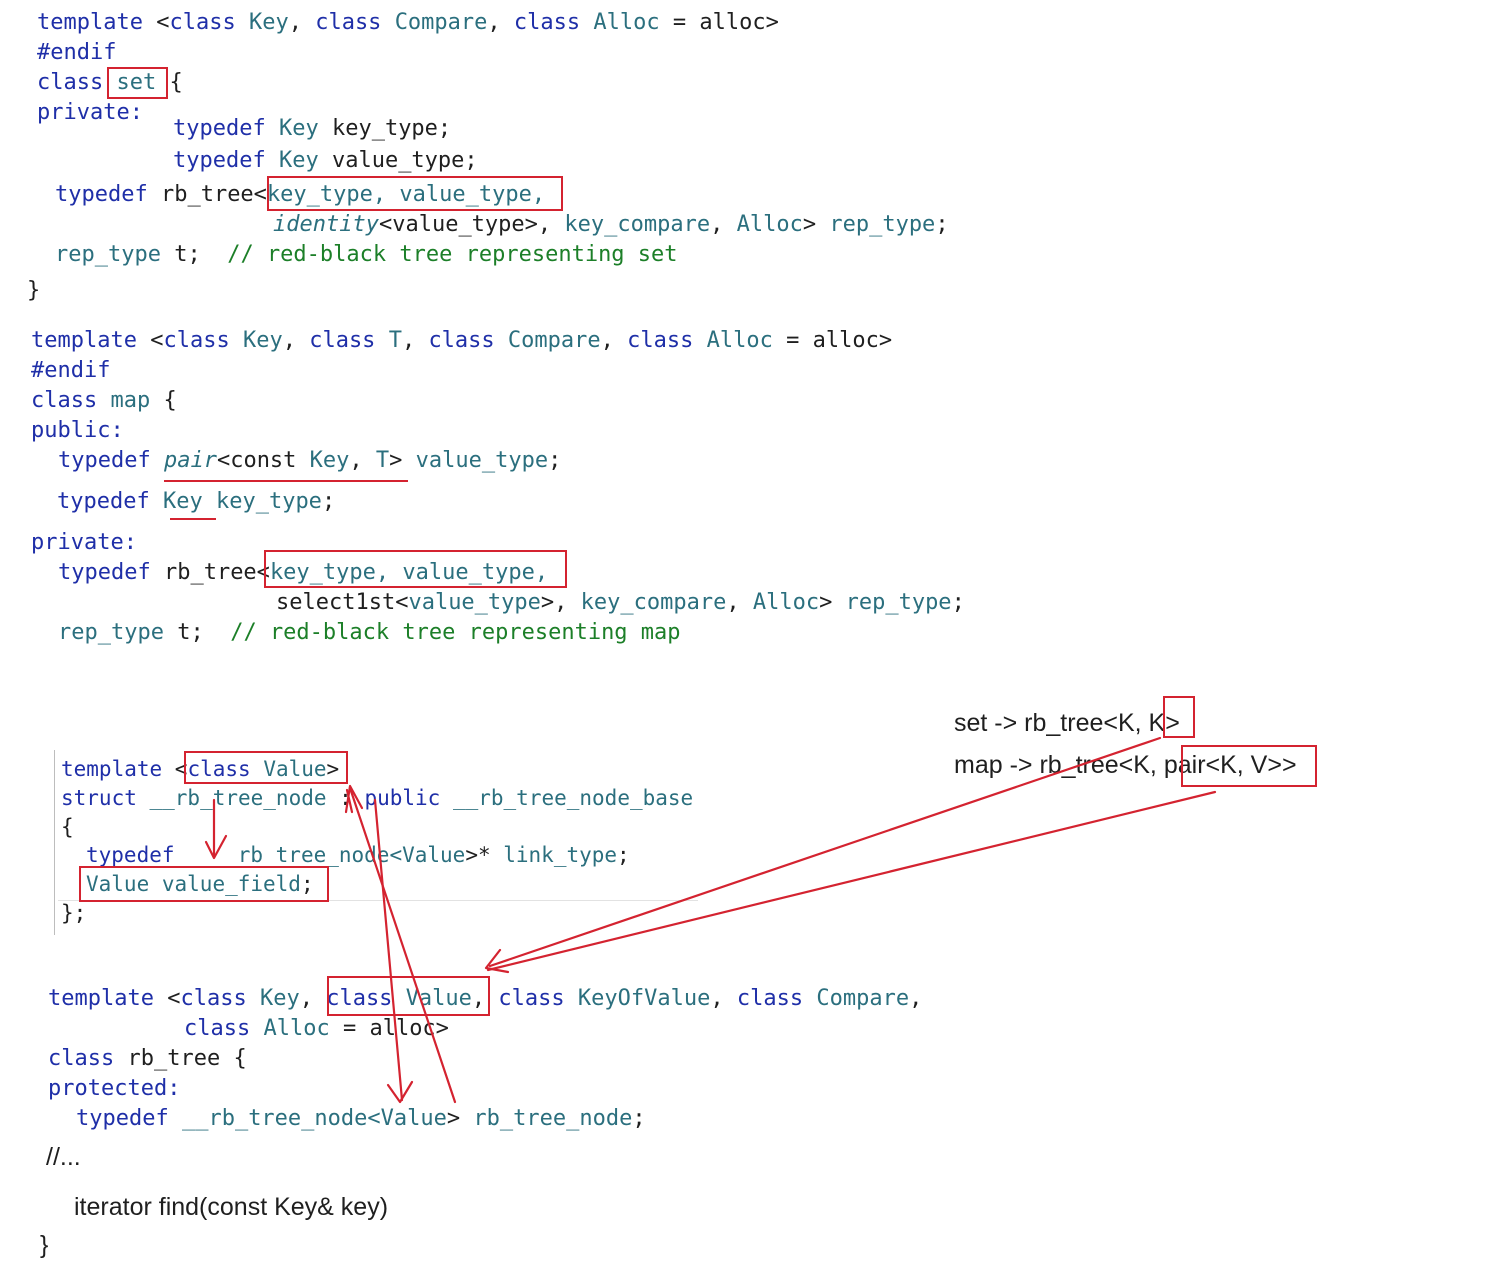  What do you see at coordinates (388, 950) in the screenshot?
I see `arrow-value-to-node-typedef` at bounding box center [388, 950].